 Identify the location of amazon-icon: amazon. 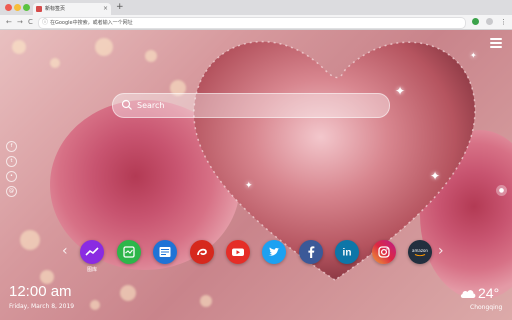
(420, 252).